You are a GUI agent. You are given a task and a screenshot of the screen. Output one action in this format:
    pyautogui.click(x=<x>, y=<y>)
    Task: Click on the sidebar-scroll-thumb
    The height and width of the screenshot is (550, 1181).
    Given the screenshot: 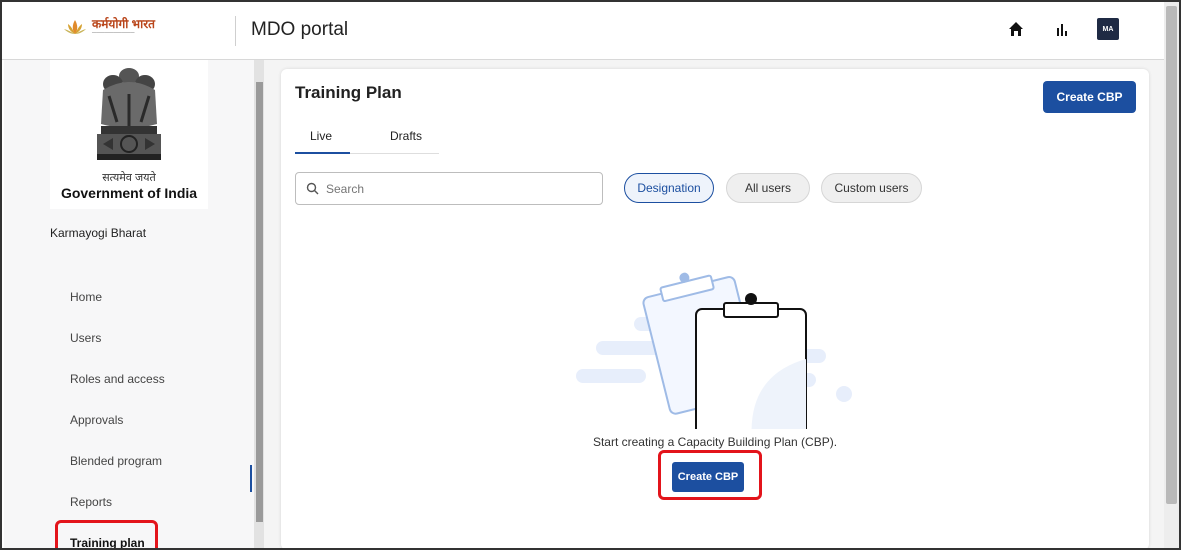 What is the action you would take?
    pyautogui.click(x=259, y=302)
    